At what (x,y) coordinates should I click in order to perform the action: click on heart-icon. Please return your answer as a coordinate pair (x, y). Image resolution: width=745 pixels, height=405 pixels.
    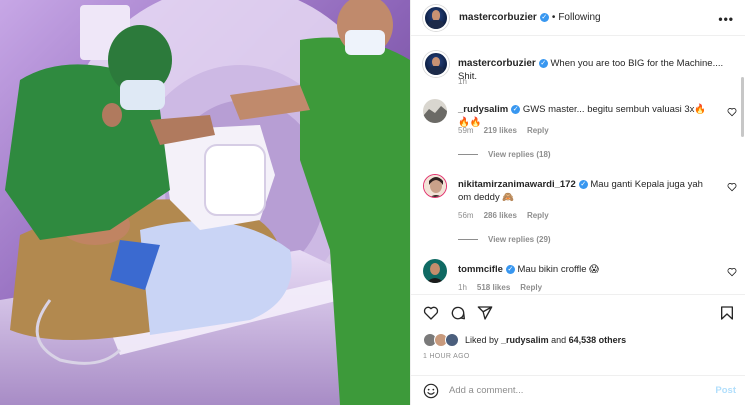
    Looking at the image, I should click on (431, 313).